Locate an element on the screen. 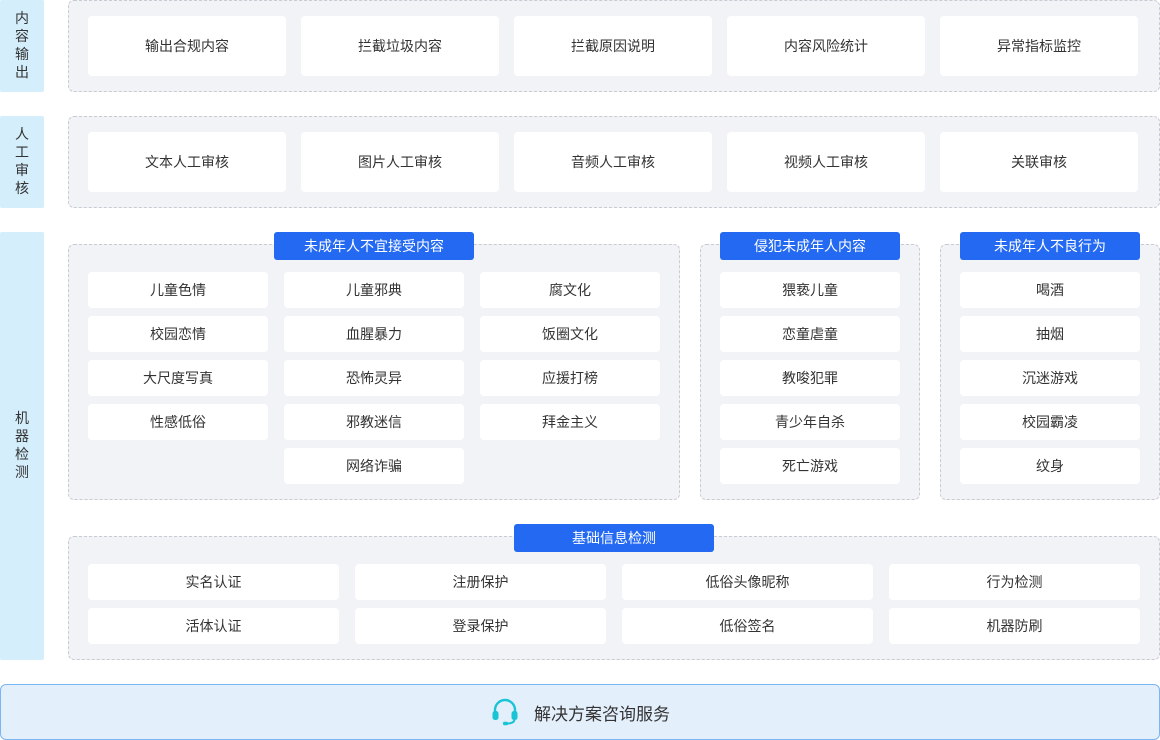 Image resolution: width=1160 pixels, height=740 pixels. manual-item: 音频人工审核 is located at coordinates (613, 162).